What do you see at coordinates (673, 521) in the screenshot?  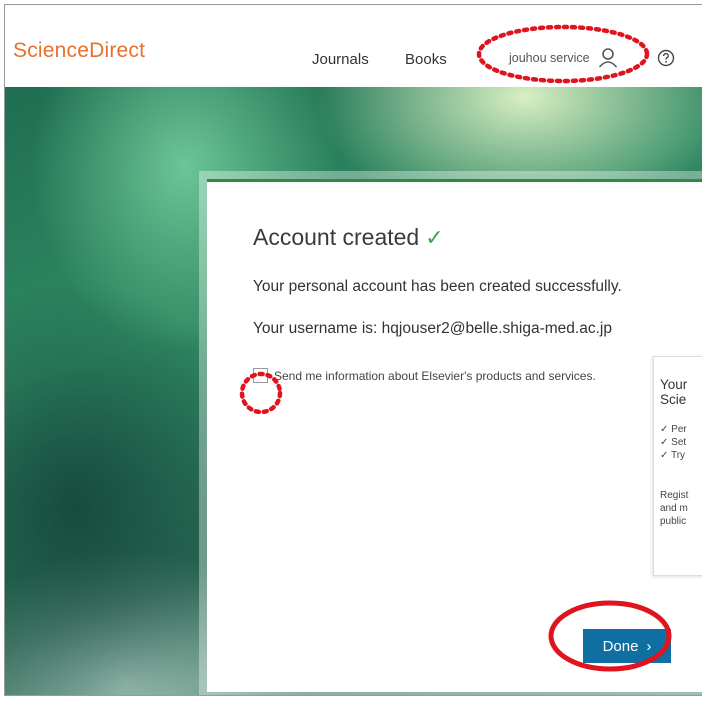 I see `side-text-line: public` at bounding box center [673, 521].